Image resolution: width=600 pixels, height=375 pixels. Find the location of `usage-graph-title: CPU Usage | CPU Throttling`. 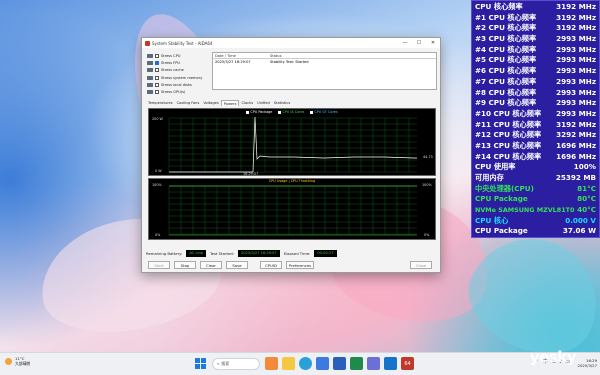

usage-graph-title: CPU Usage | CPU Throttling is located at coordinates (292, 181).